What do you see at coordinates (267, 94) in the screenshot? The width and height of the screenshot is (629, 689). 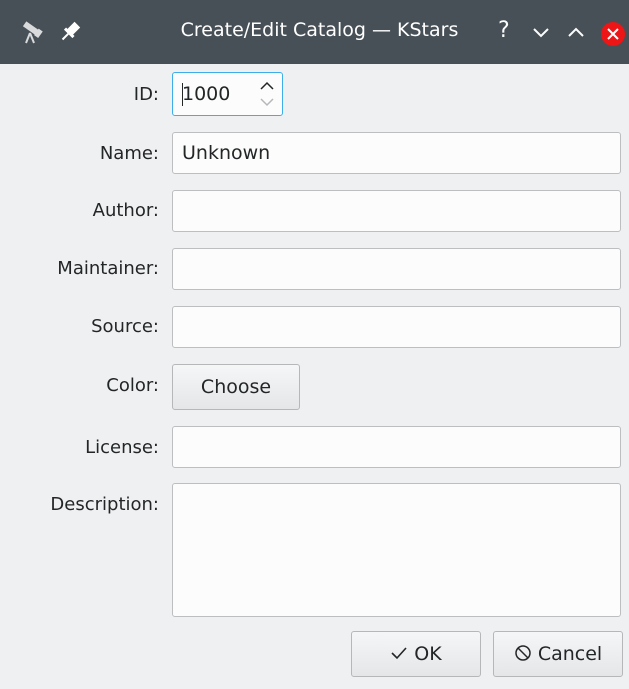 I see `spin-arrows` at bounding box center [267, 94].